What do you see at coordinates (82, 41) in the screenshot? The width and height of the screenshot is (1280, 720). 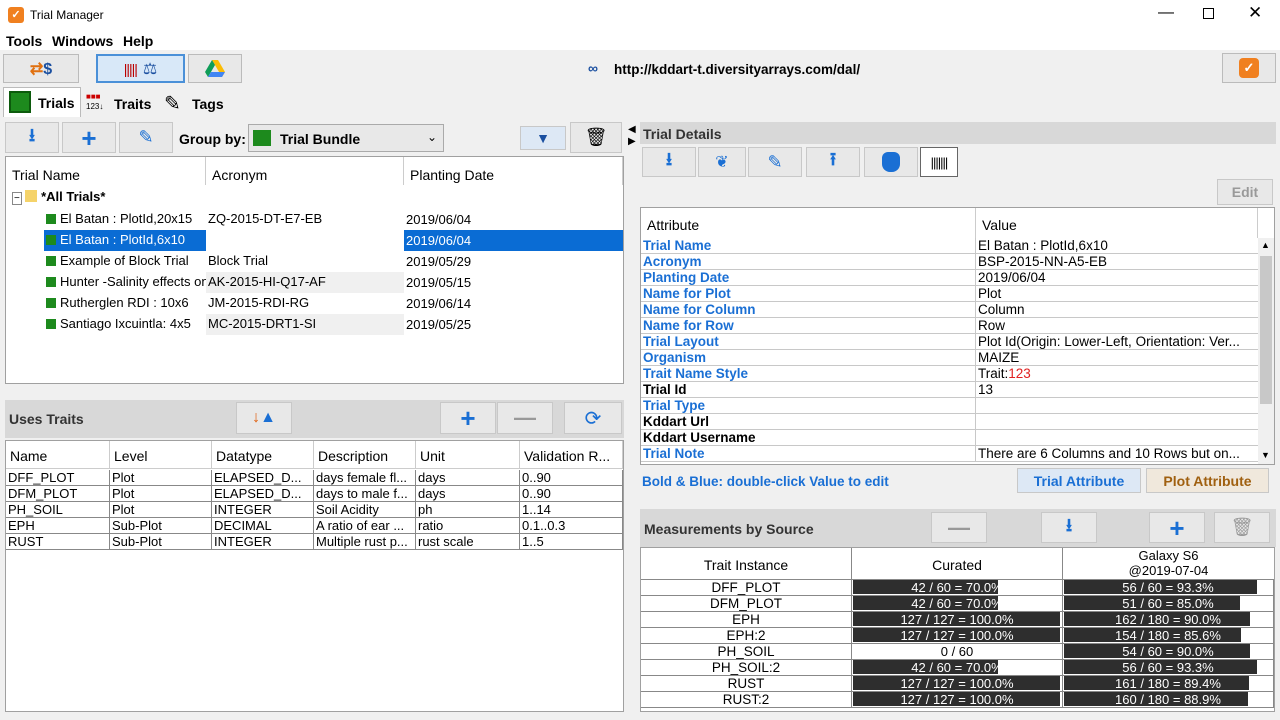 I see `menu-windows: Windows` at bounding box center [82, 41].